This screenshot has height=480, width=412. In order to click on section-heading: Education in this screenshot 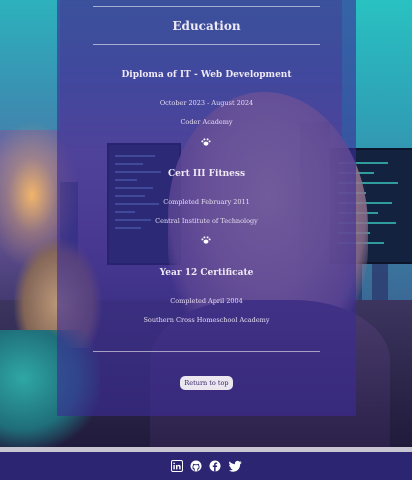, I will do `click(206, 26)`.